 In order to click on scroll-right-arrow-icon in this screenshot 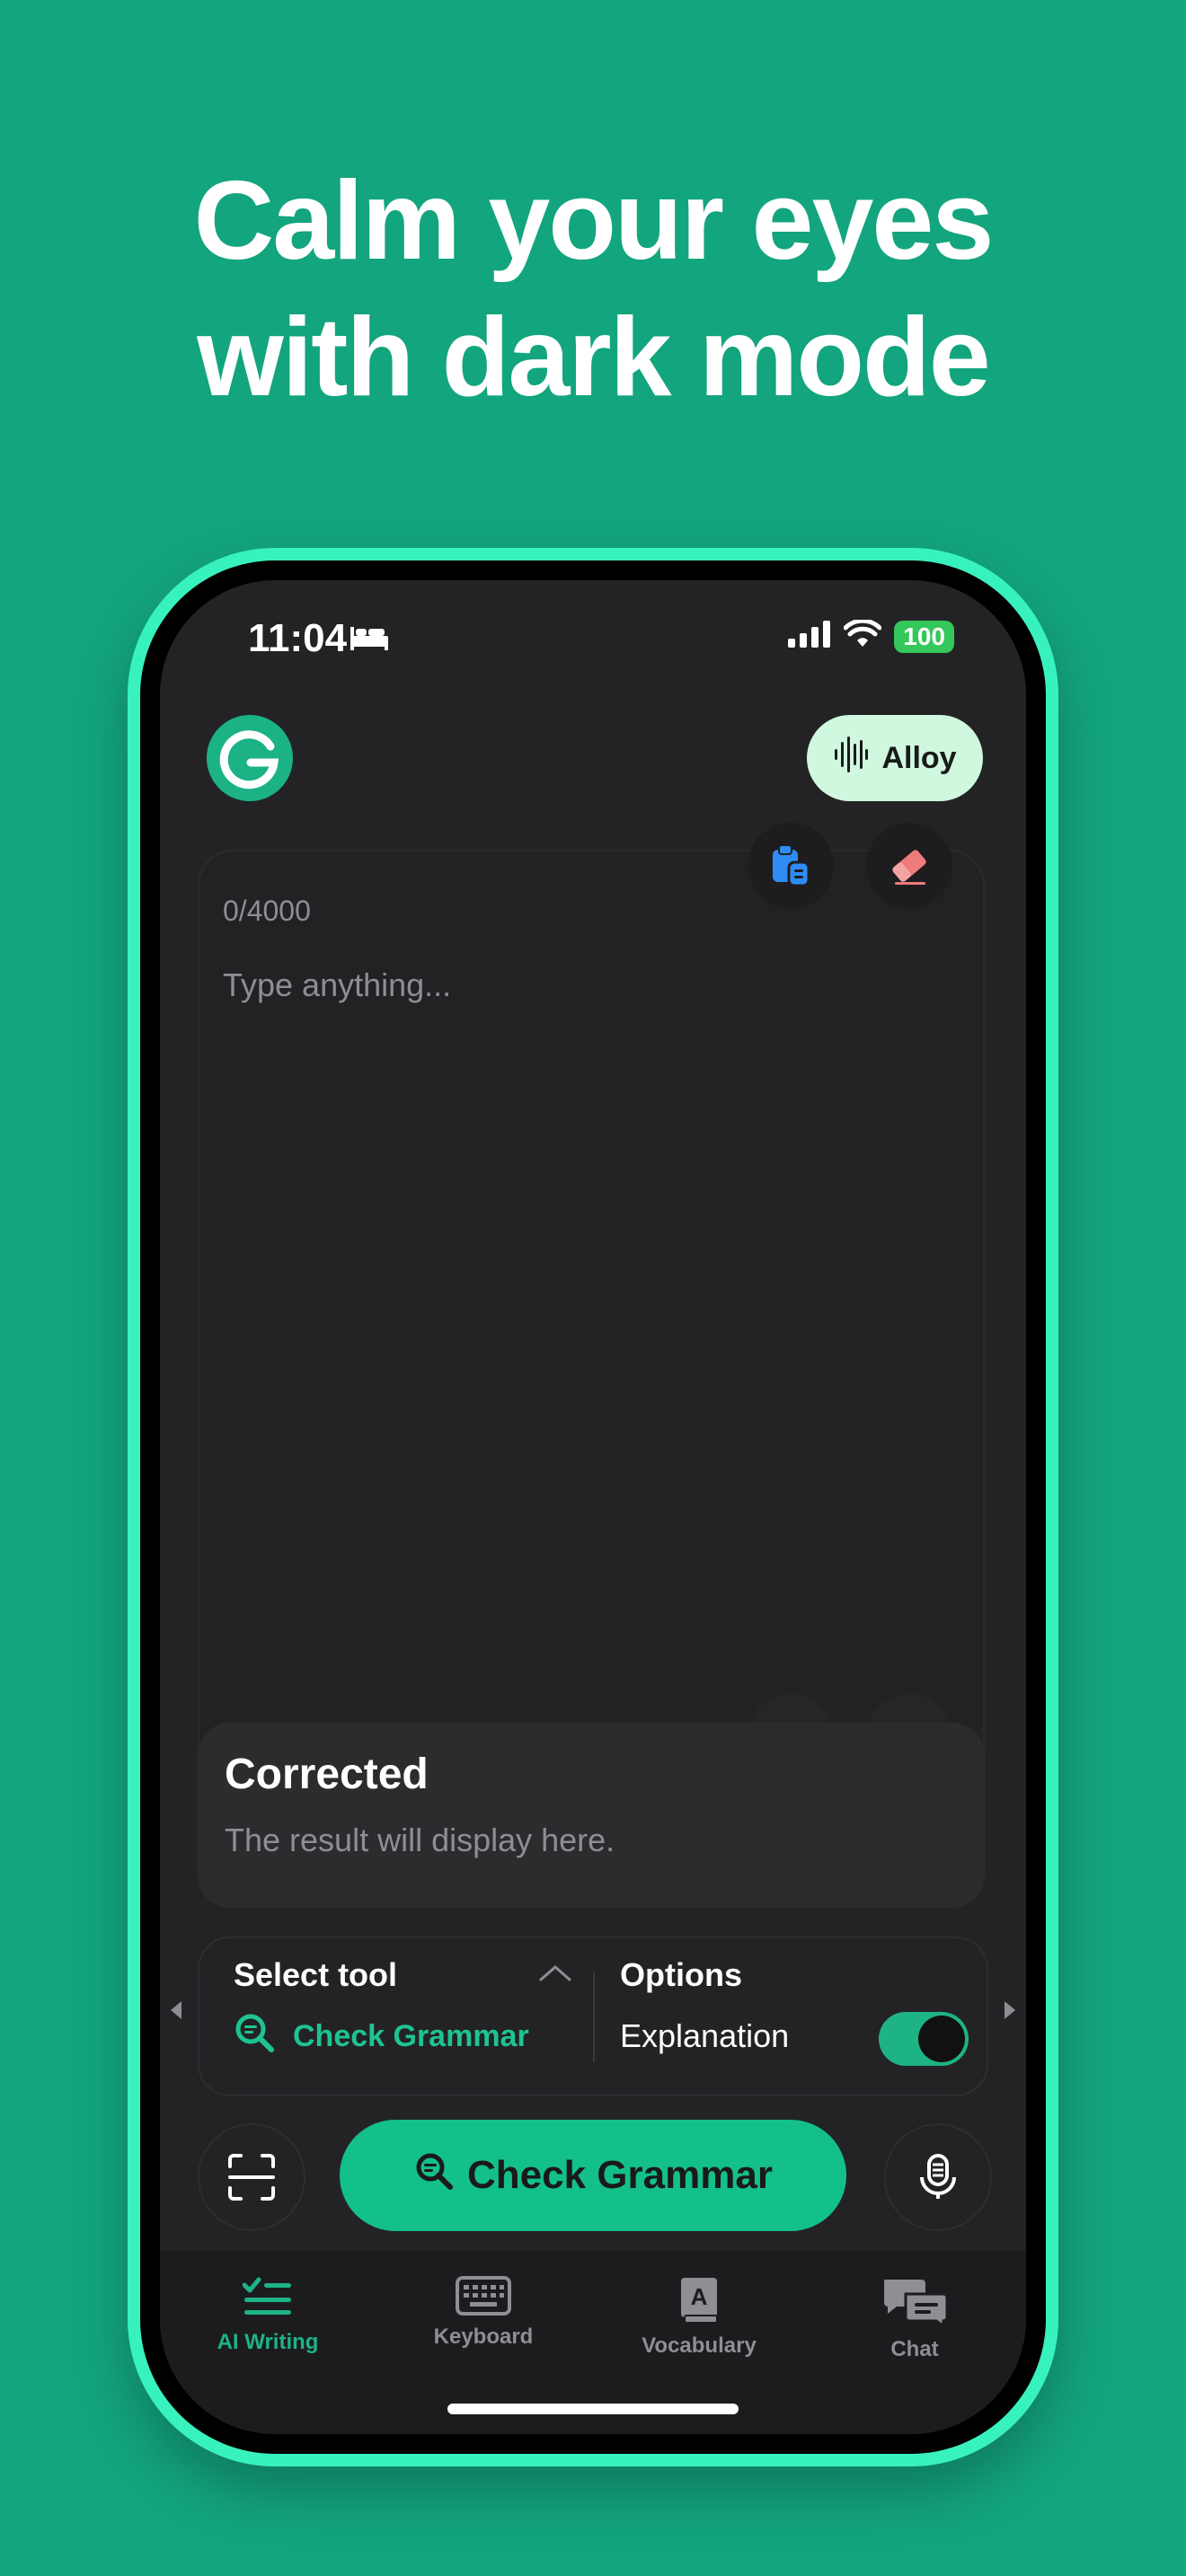, I will do `click(1010, 2012)`.